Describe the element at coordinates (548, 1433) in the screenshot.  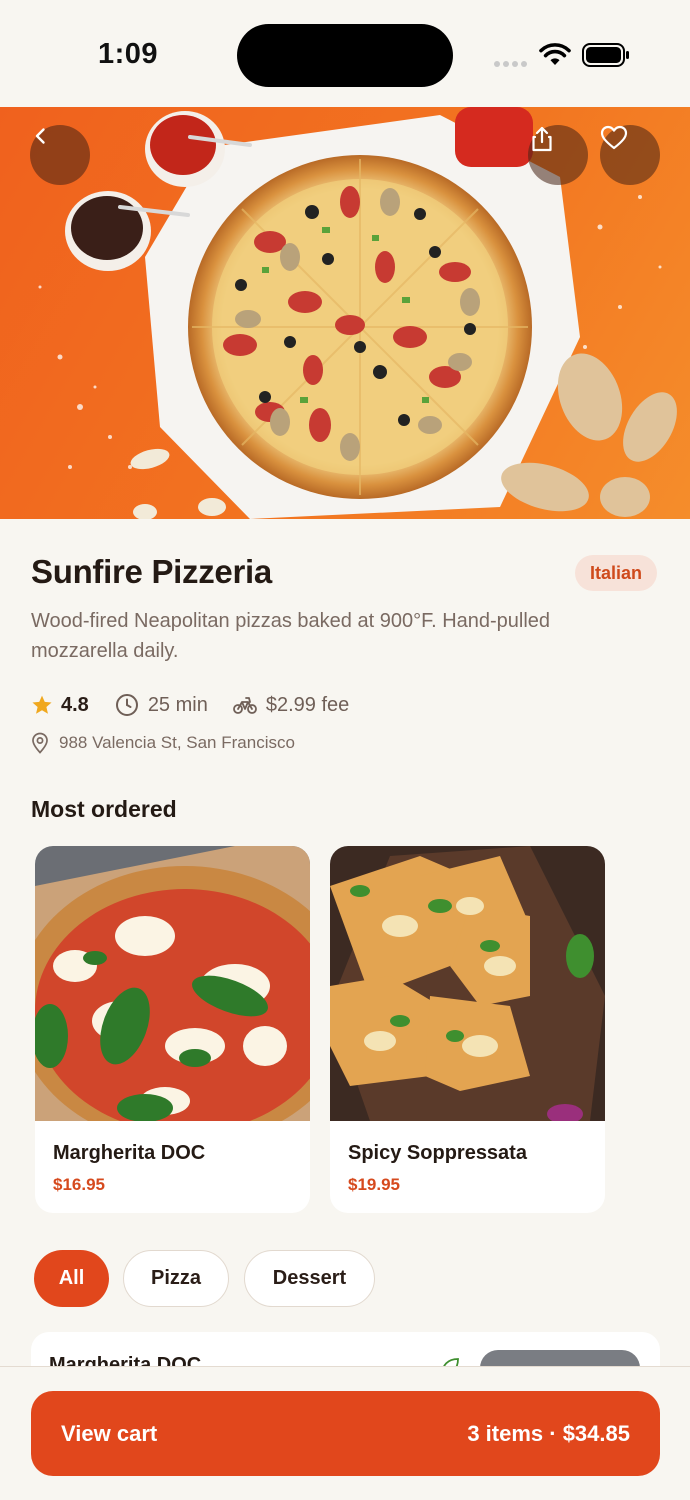
I see `cart-summary: 3 items · $34.85` at that location.